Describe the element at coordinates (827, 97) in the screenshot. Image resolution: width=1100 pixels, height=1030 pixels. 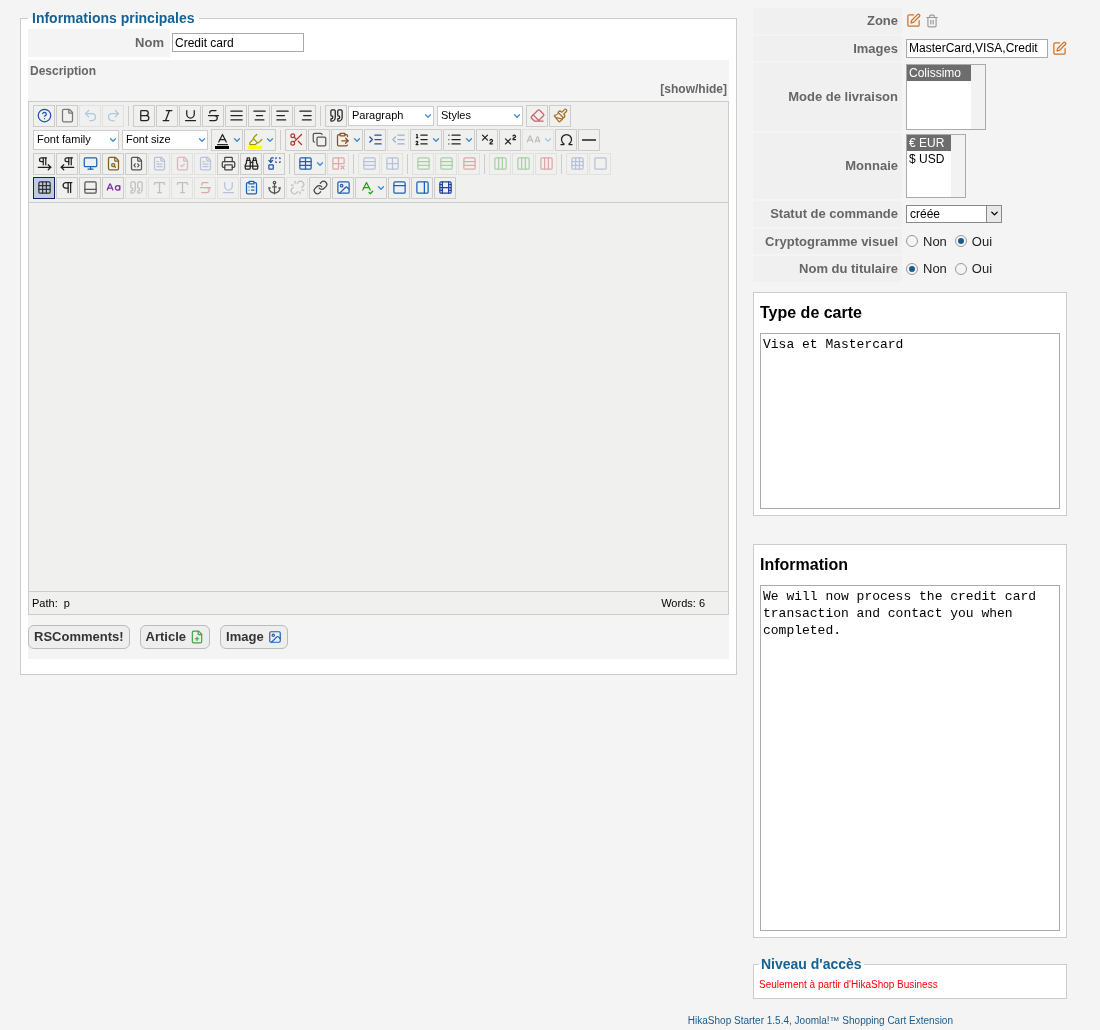
I see `field-label: Mode de livraison` at that location.